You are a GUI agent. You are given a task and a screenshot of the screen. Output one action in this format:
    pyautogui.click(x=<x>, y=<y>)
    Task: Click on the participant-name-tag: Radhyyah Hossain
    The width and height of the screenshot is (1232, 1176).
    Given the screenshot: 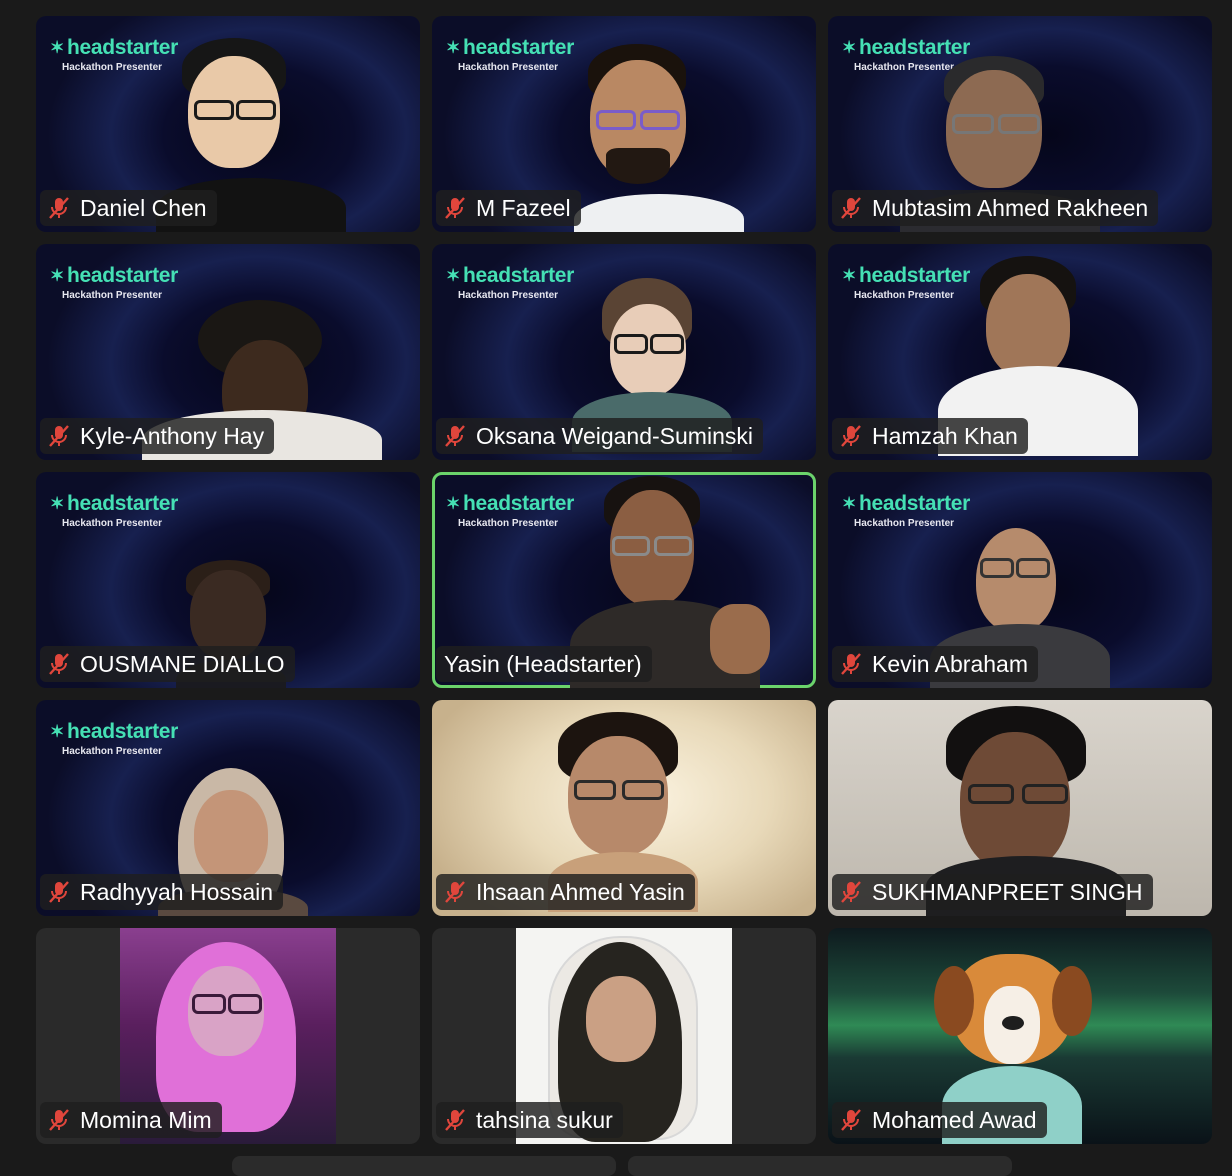 What is the action you would take?
    pyautogui.click(x=162, y=892)
    